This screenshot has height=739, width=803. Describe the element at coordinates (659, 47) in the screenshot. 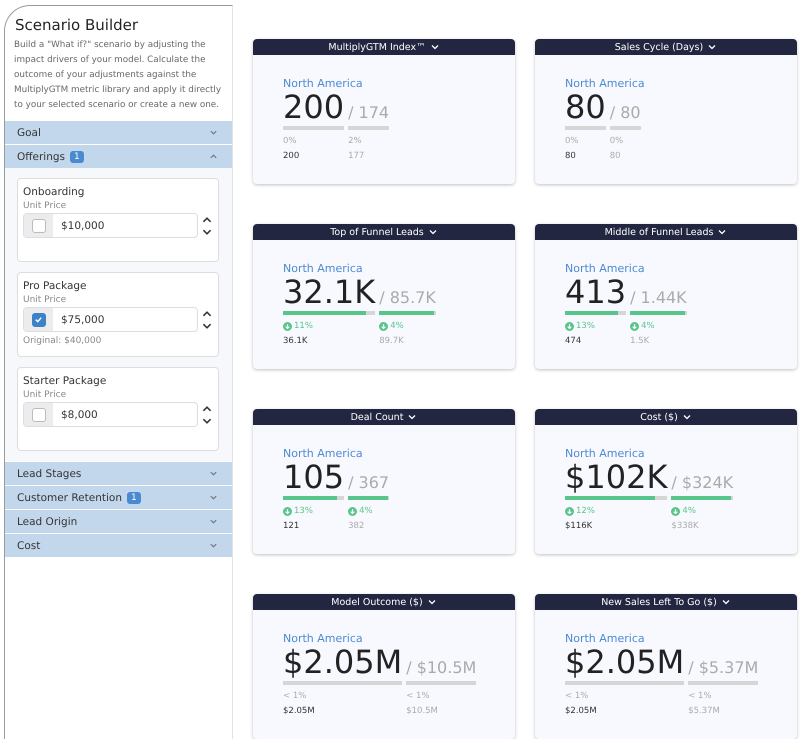

I see `card-title: Sales Cycle (Days)` at that location.